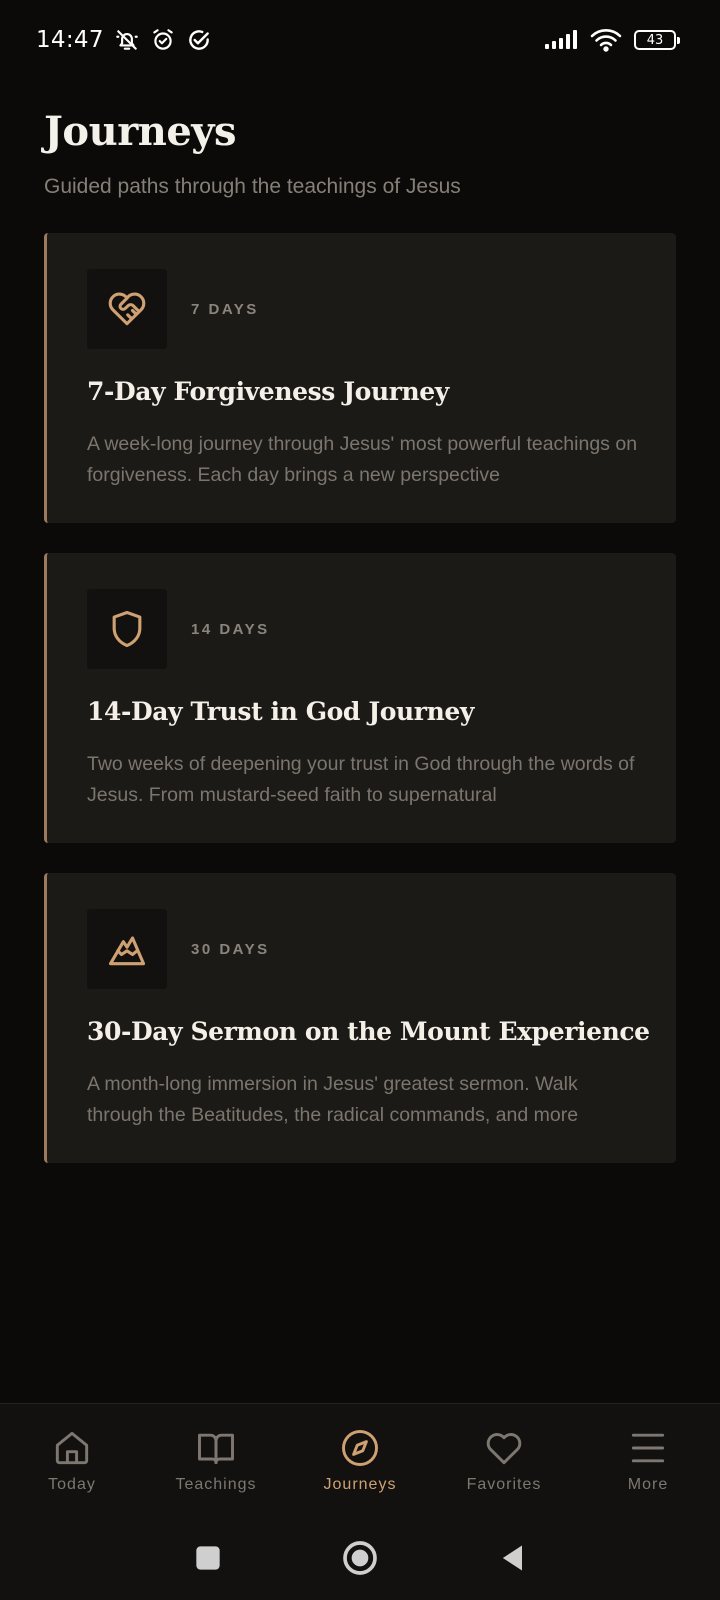  Describe the element at coordinates (70, 40) in the screenshot. I see `status-time: 14:47` at that location.